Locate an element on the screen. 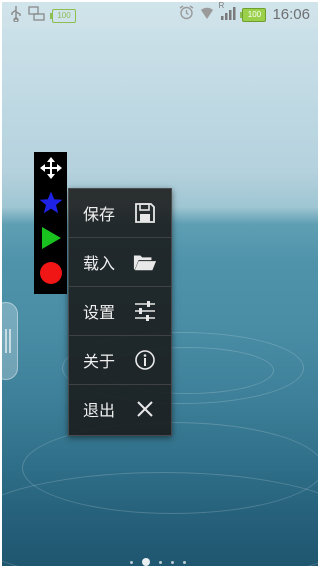 This screenshot has height=568, width=320. record-dot-icon is located at coordinates (51, 275).